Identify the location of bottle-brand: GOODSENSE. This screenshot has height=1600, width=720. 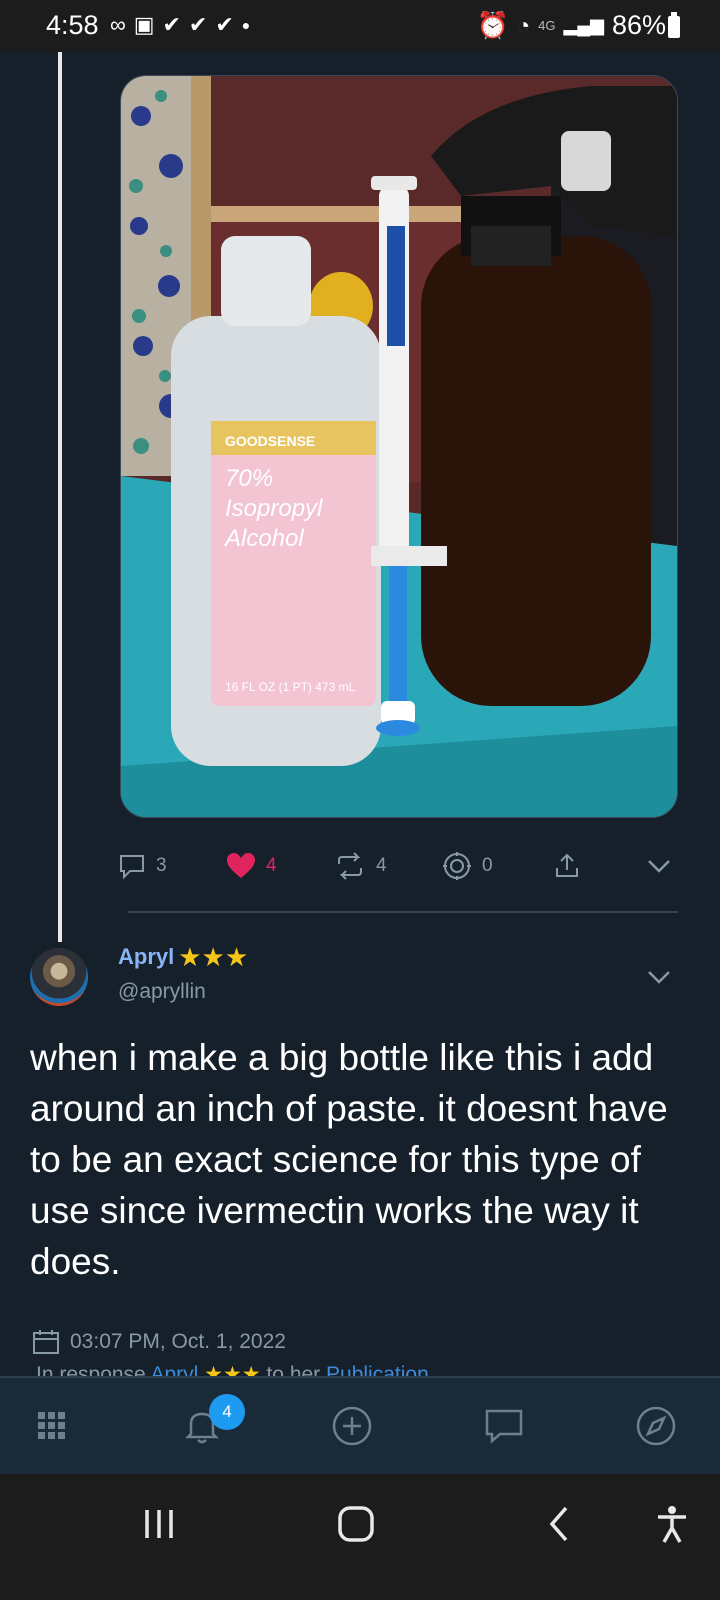
(270, 441).